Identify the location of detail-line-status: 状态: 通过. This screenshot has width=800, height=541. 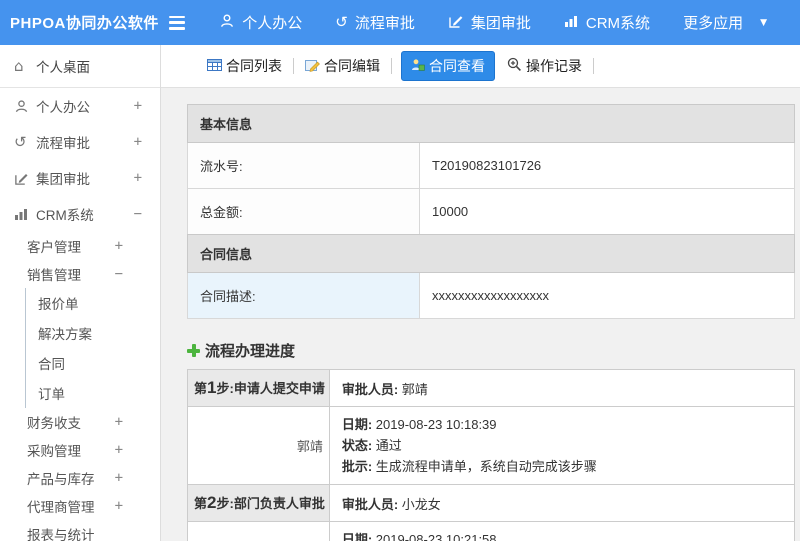
(371, 445).